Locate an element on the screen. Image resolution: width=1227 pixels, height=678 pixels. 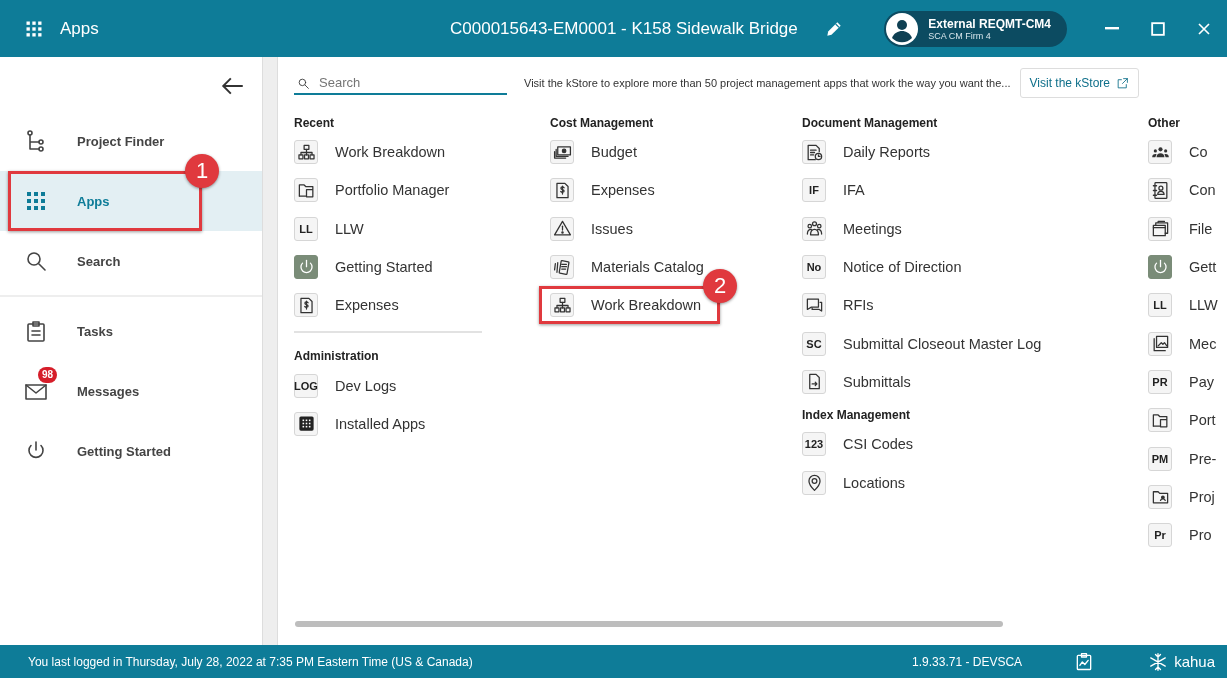
app-link: Getting Started is located at coordinates (363, 267).